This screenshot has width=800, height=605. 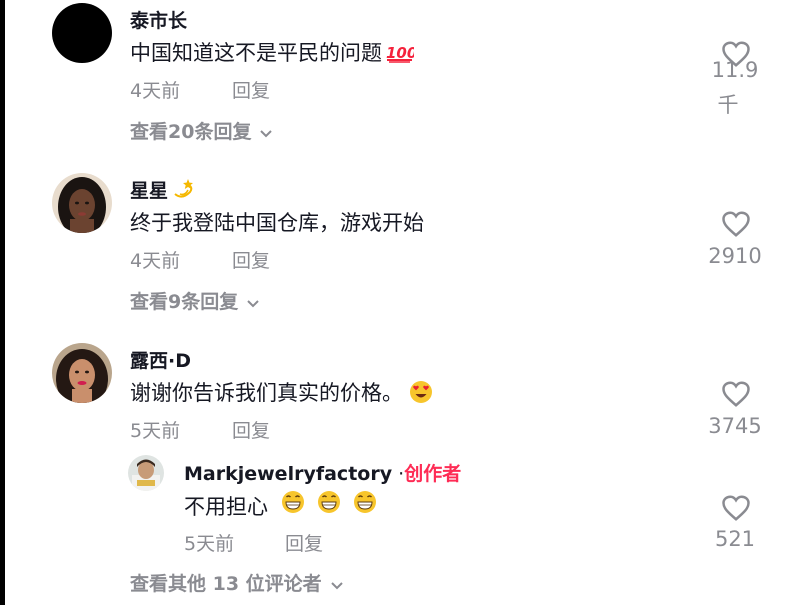 I want to click on heart-eyes-emoji-icon, so click(x=421, y=394).